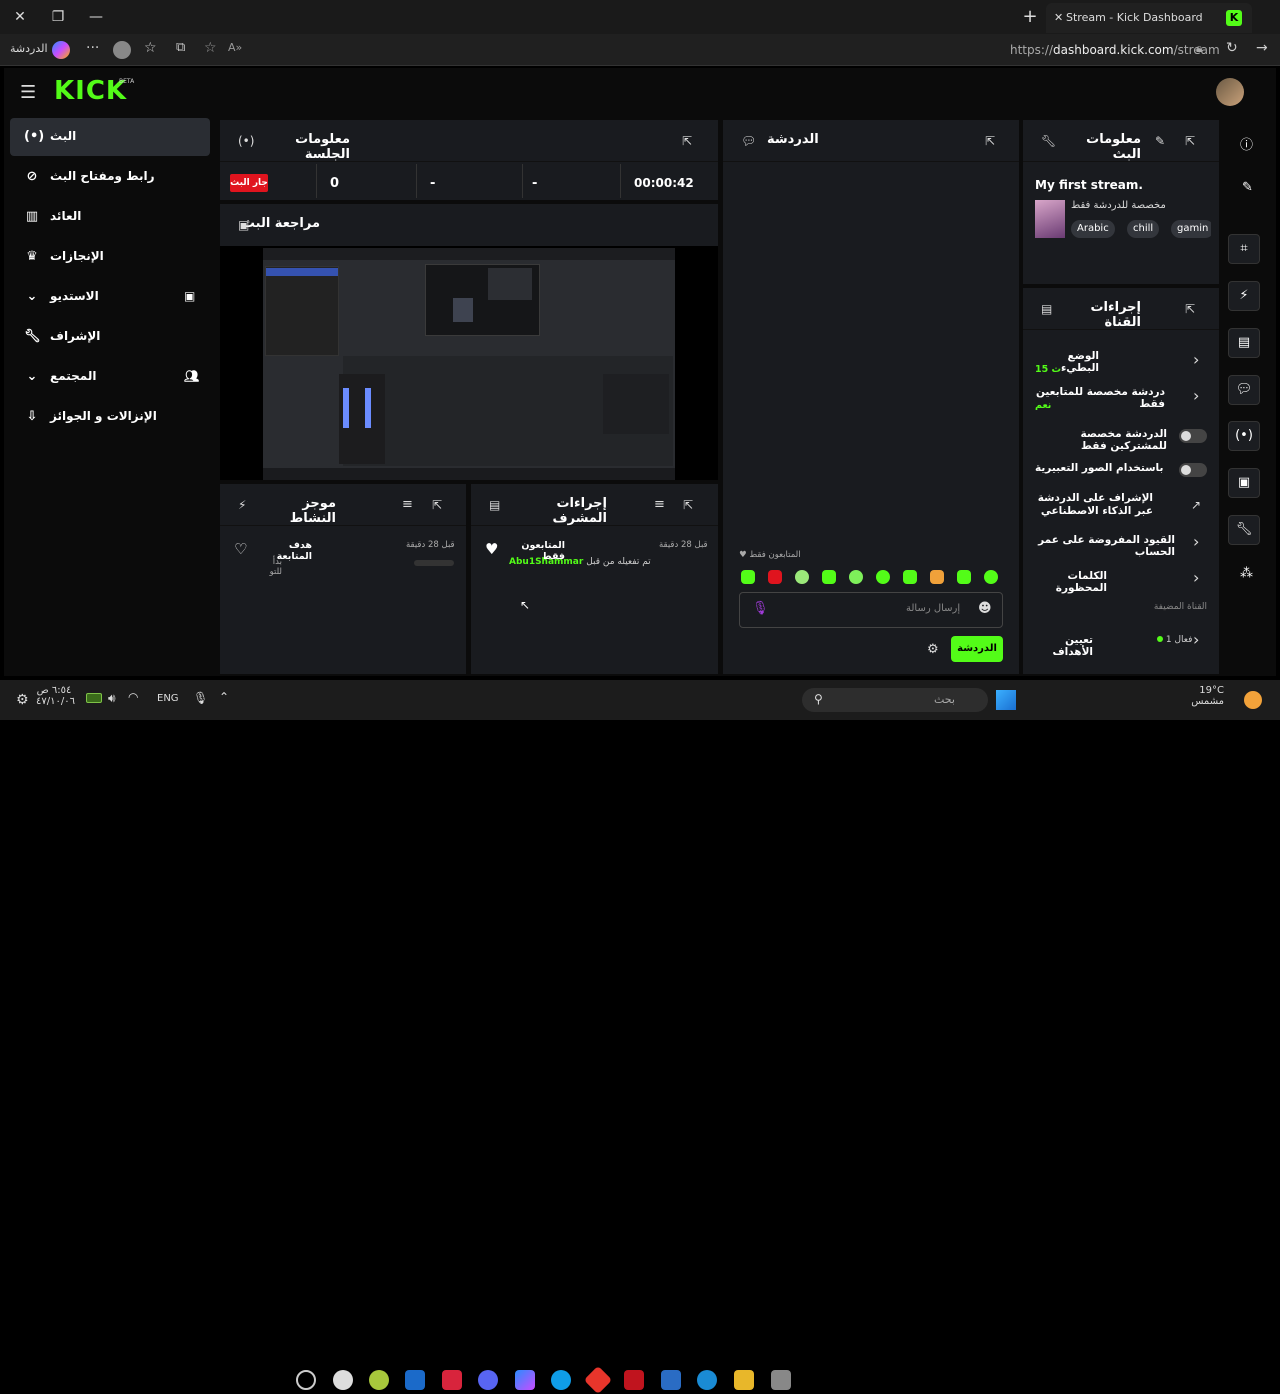  Describe the element at coordinates (92, 48) in the screenshot. I see `more-icon: ···` at that location.